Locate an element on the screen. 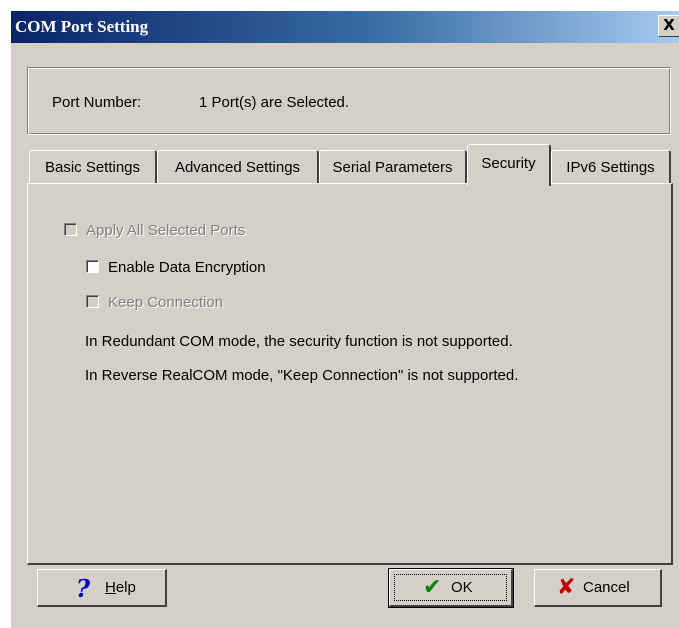  tab-security: Security is located at coordinates (509, 165).